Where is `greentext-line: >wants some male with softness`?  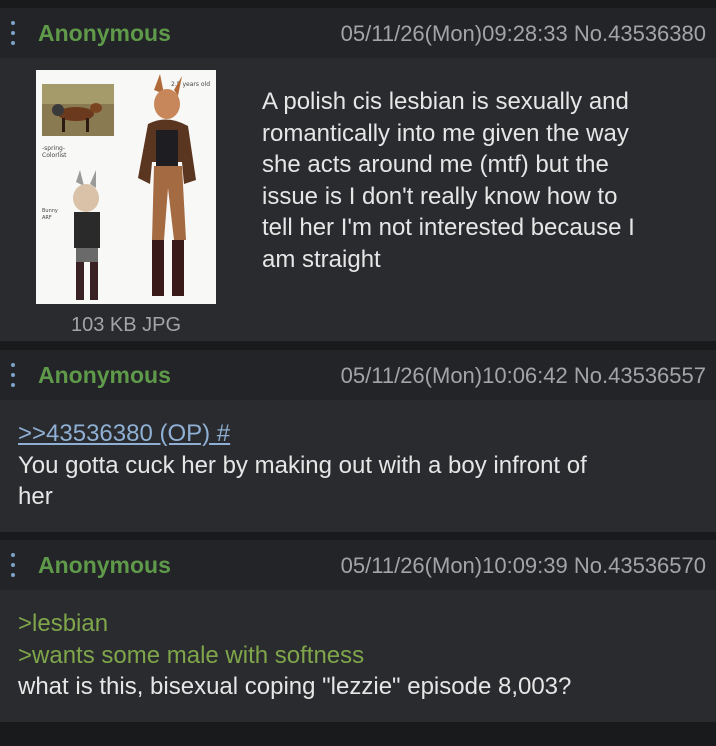
greentext-line: >wants some male with softness is located at coordinates (191, 655).